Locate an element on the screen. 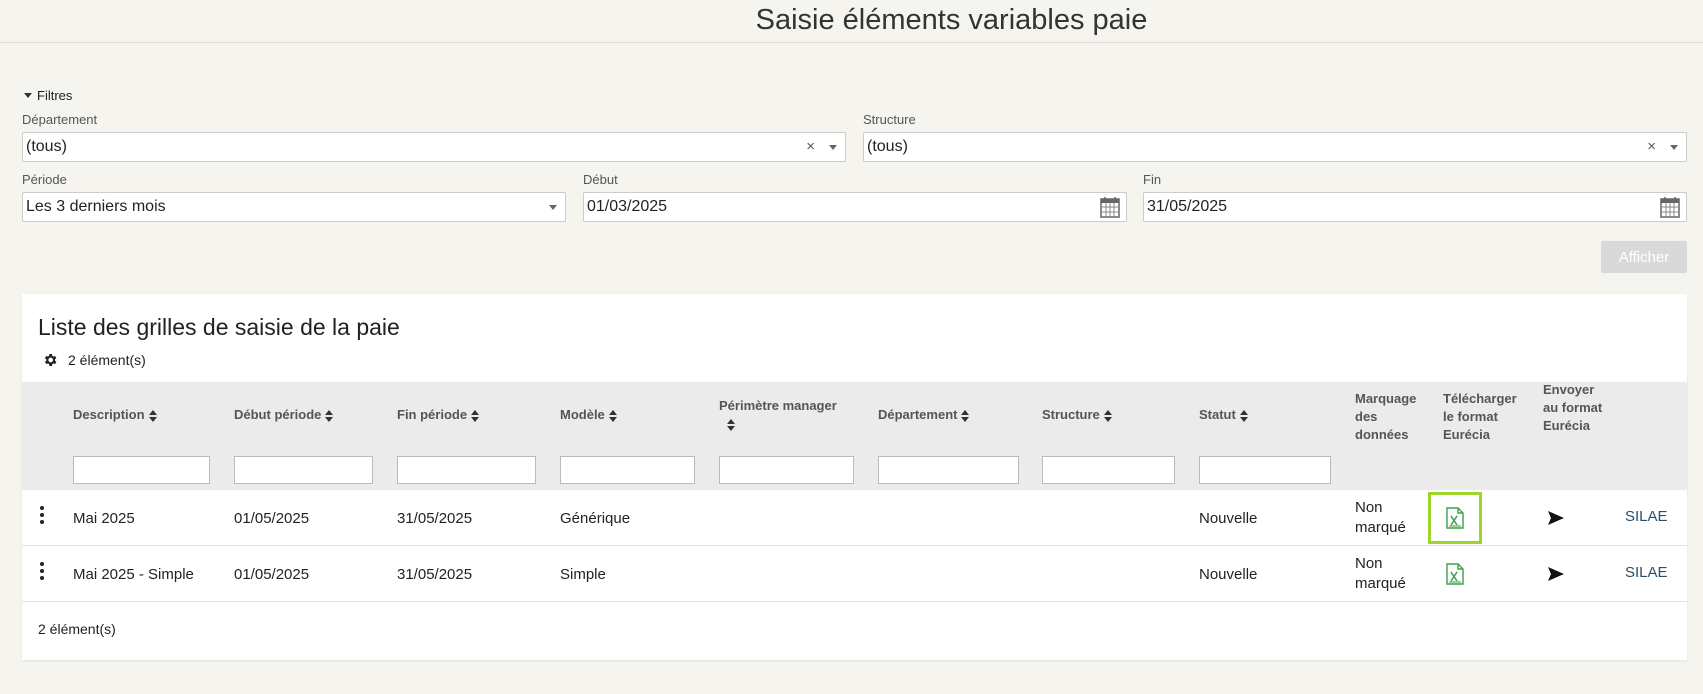  afficher-button: Afficher is located at coordinates (1644, 257).